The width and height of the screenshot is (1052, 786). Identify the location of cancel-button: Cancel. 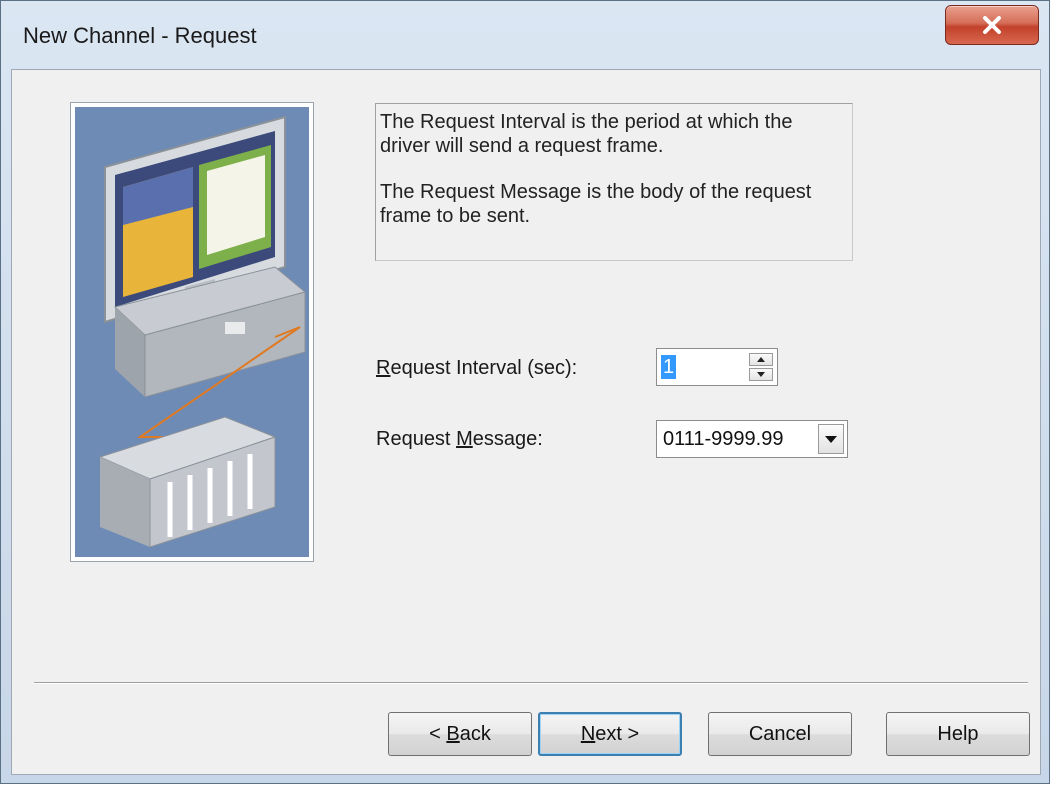
(780, 734).